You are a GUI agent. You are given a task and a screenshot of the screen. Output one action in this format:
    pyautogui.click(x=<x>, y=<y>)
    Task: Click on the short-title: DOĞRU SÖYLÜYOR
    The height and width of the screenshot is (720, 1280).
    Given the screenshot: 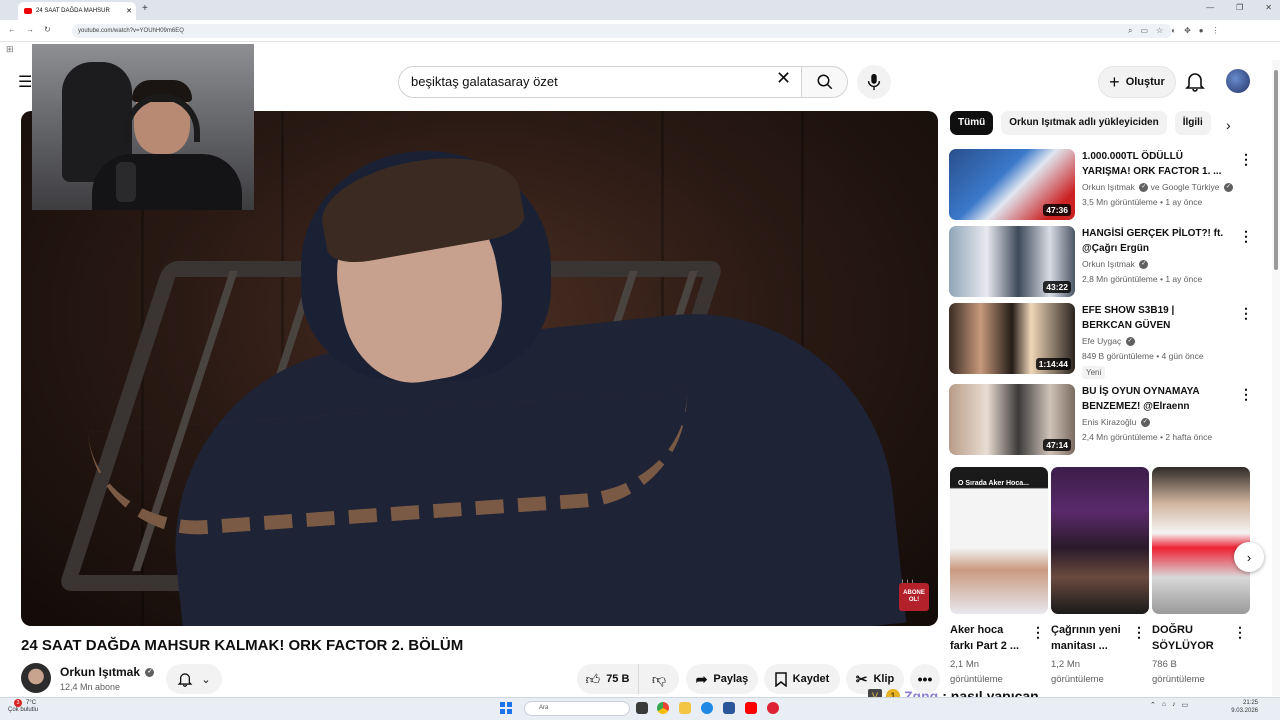 What is the action you would take?
    pyautogui.click(x=1190, y=638)
    